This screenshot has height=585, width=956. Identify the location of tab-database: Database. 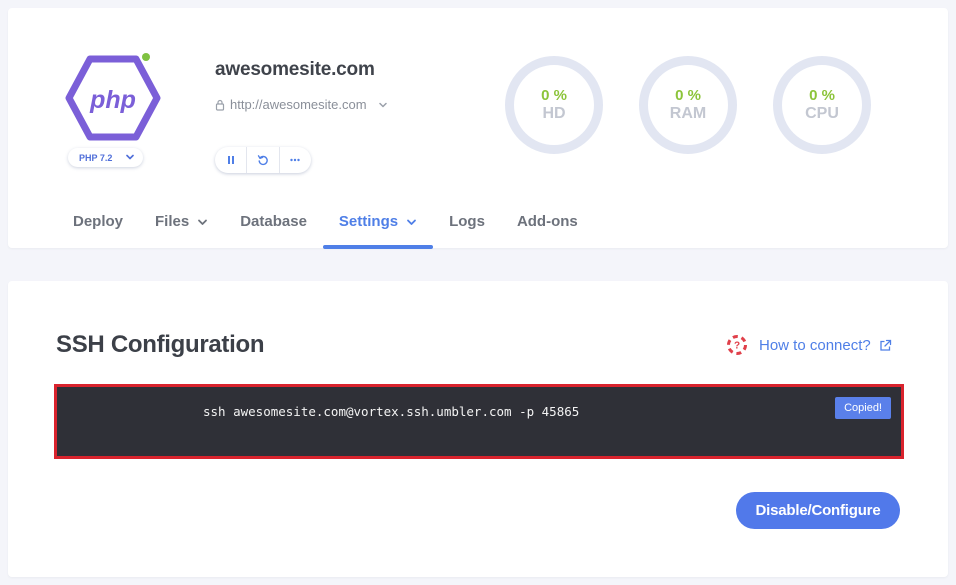
(273, 226).